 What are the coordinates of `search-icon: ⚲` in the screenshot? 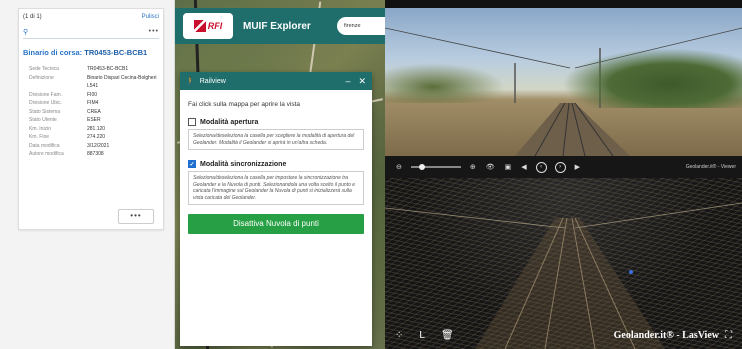 It's located at (25, 32).